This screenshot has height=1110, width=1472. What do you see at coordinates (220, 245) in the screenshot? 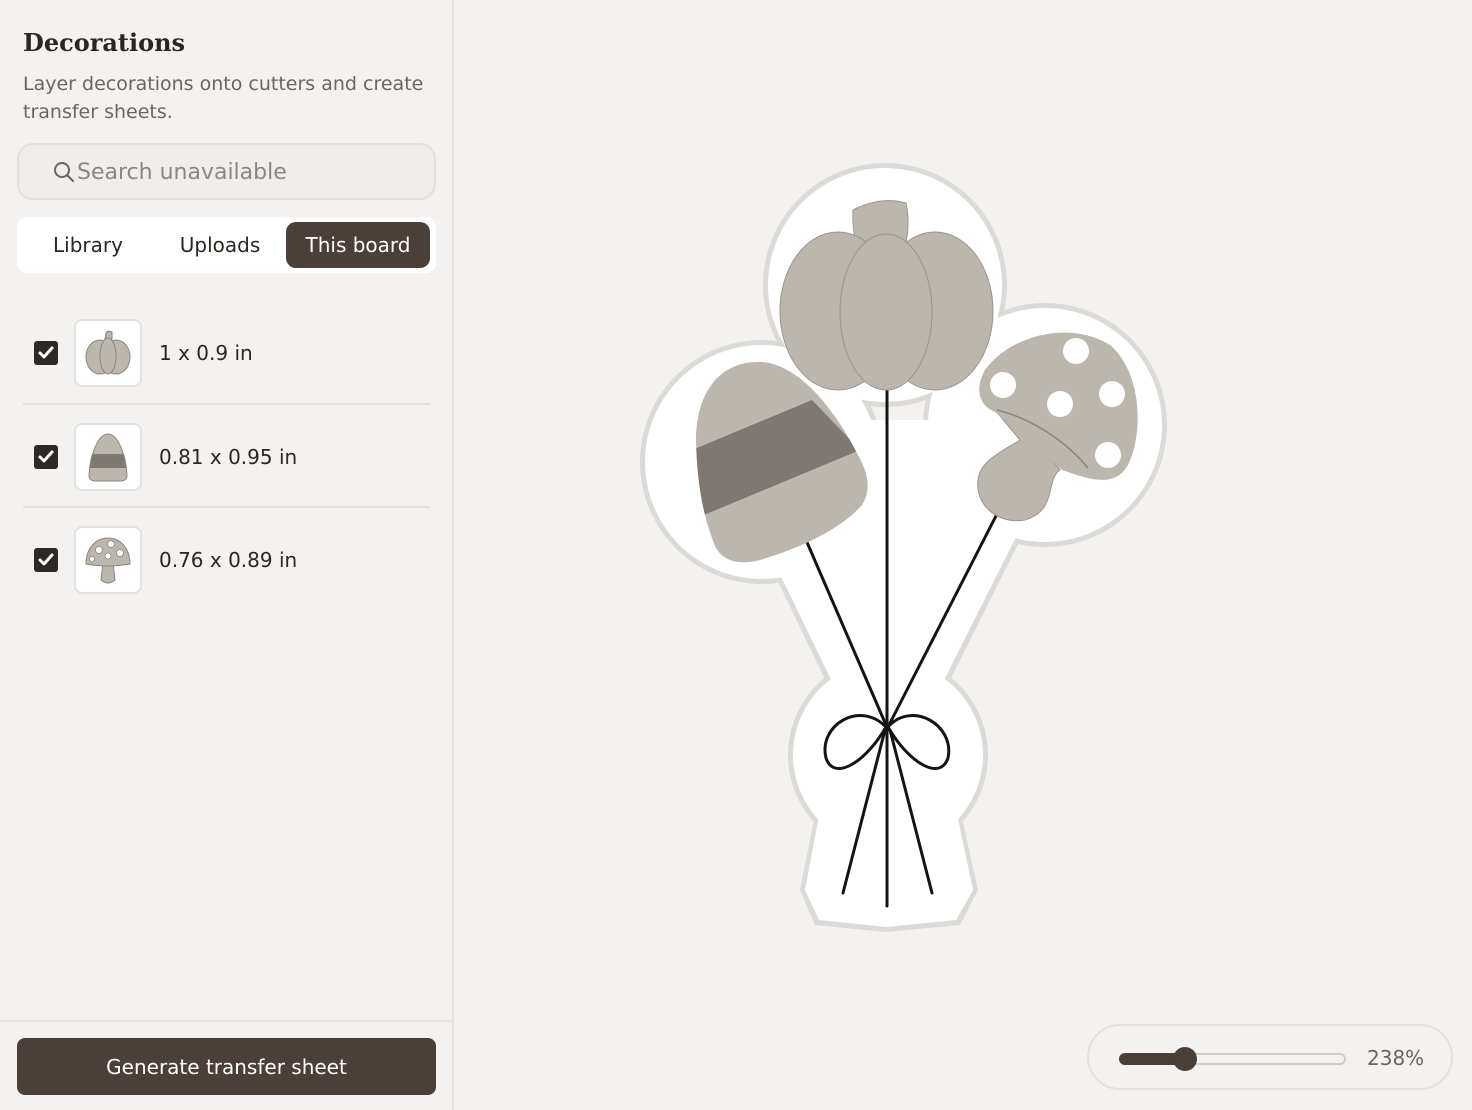
I see `tab-uploads: Uploads` at bounding box center [220, 245].